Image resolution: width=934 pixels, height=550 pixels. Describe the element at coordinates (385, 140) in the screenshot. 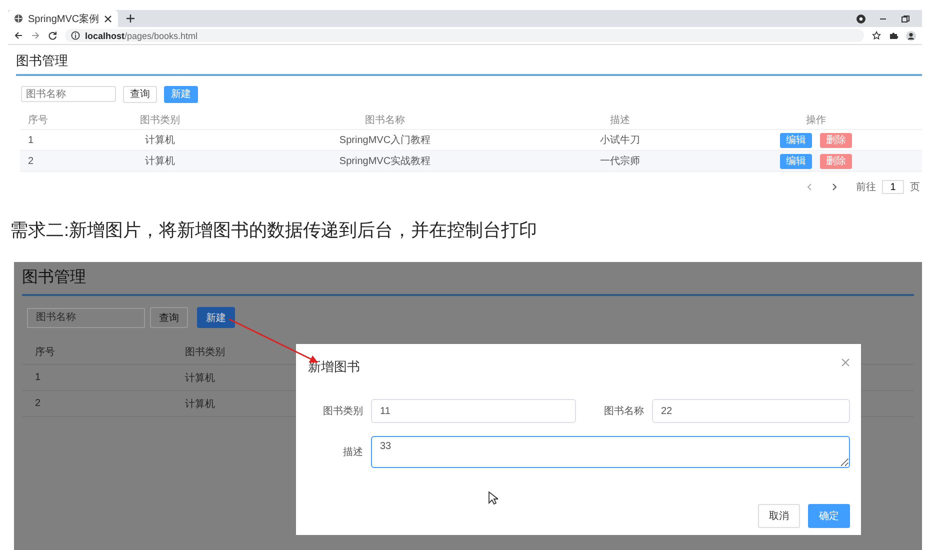

I see `table-cell-text: SpringMVC入门教程` at that location.